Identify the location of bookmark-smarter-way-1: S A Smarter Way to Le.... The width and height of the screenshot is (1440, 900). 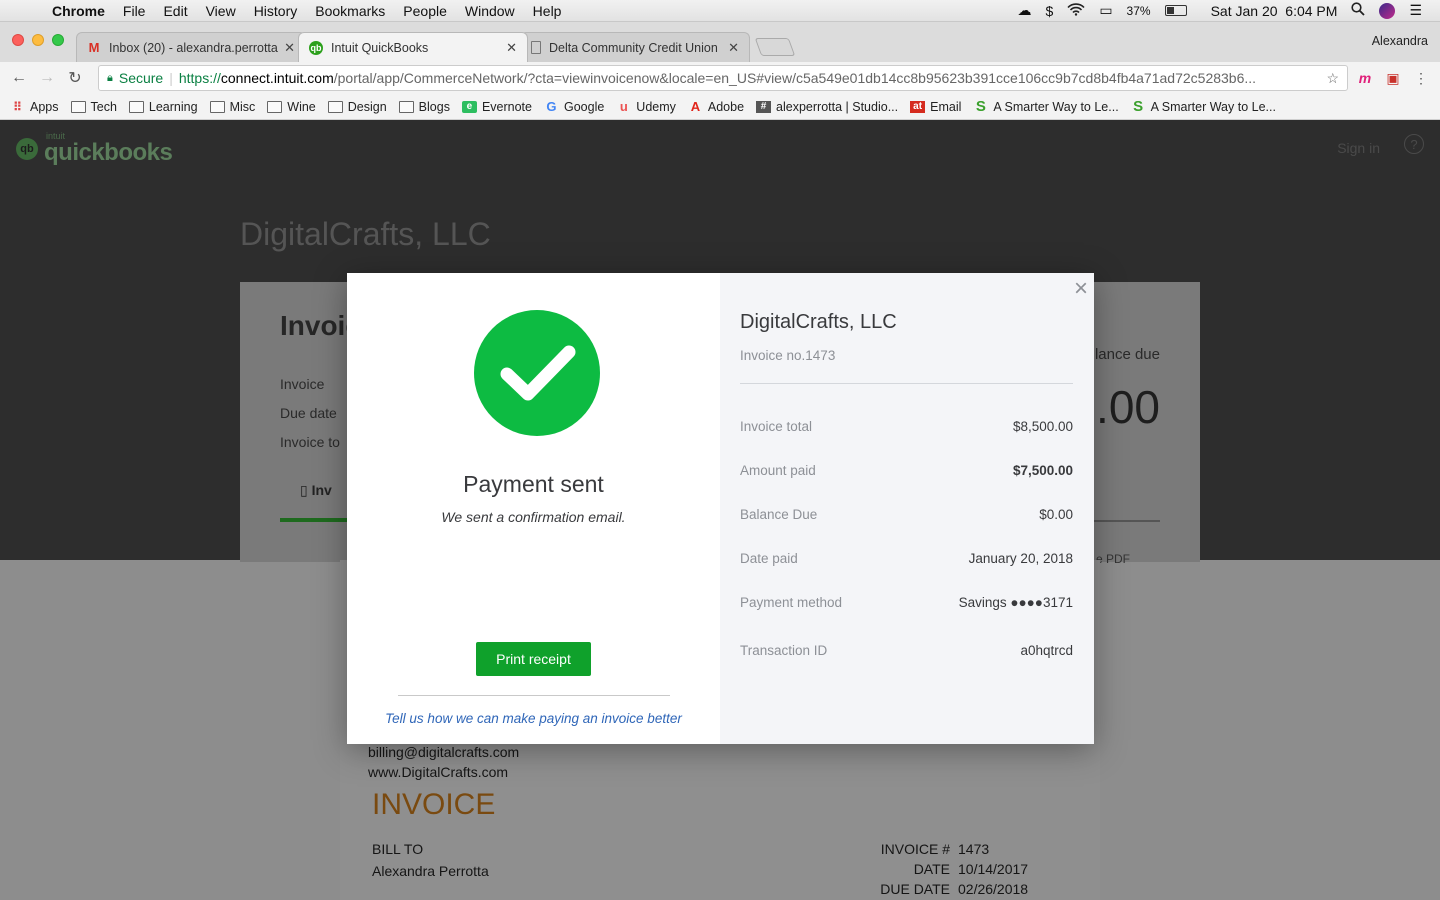
(1046, 106).